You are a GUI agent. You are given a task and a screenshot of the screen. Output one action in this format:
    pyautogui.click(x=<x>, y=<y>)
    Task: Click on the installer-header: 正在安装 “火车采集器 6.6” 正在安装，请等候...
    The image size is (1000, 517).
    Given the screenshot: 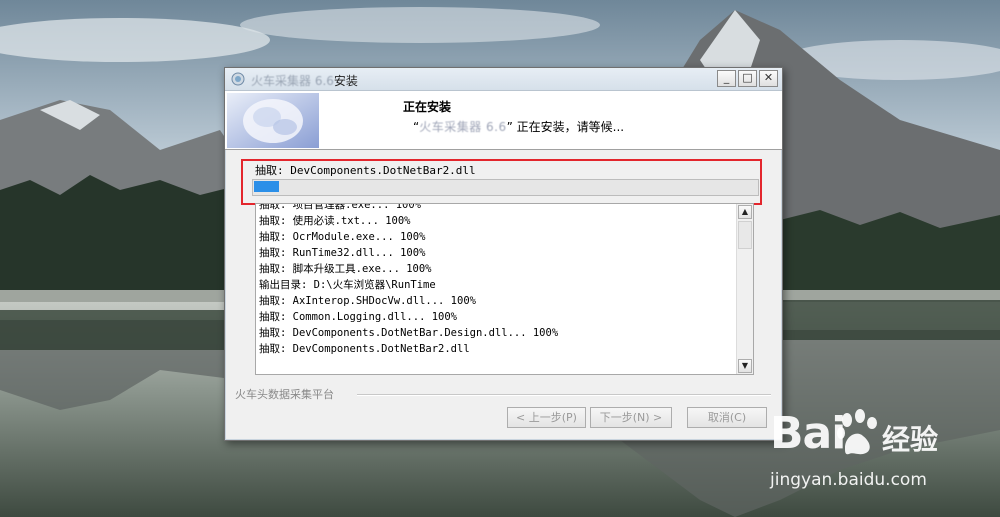 What is the action you would take?
    pyautogui.click(x=503, y=120)
    